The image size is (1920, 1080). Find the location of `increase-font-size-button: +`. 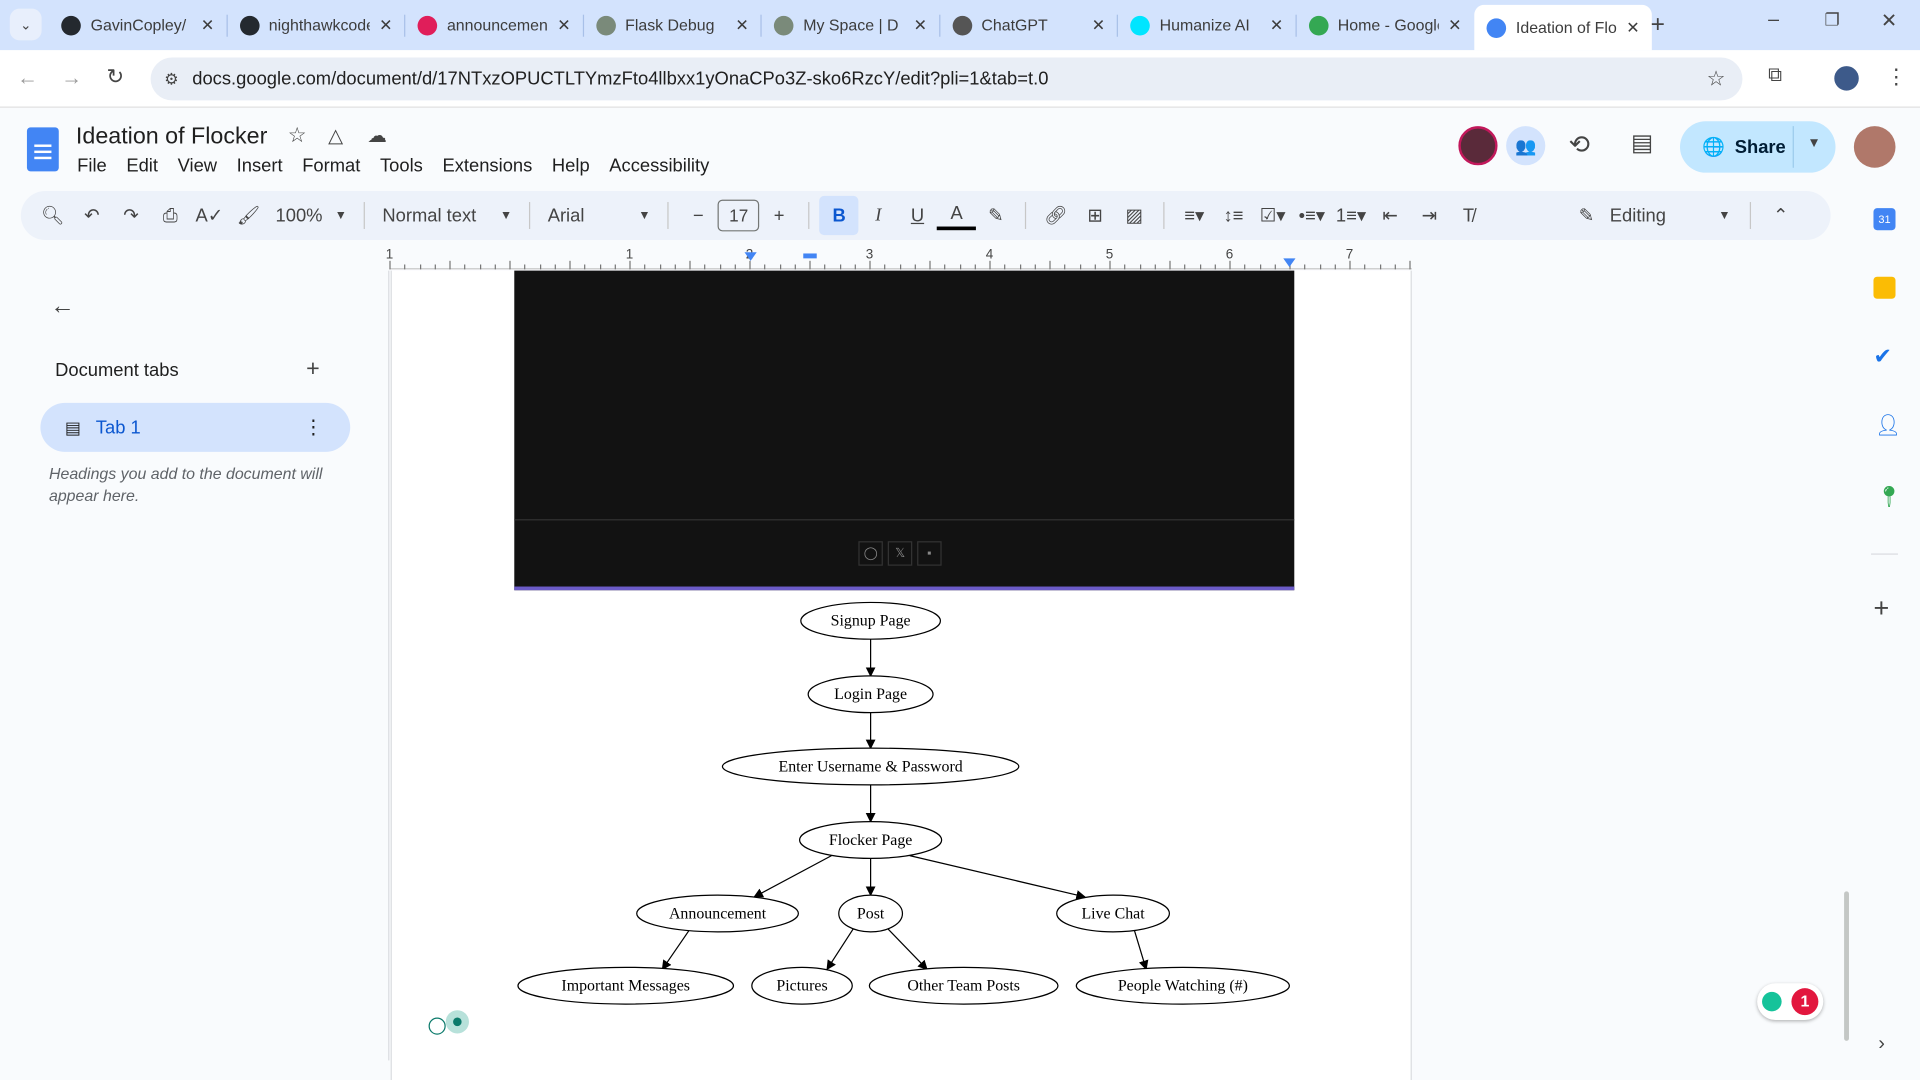

increase-font-size-button: + is located at coordinates (779, 215).